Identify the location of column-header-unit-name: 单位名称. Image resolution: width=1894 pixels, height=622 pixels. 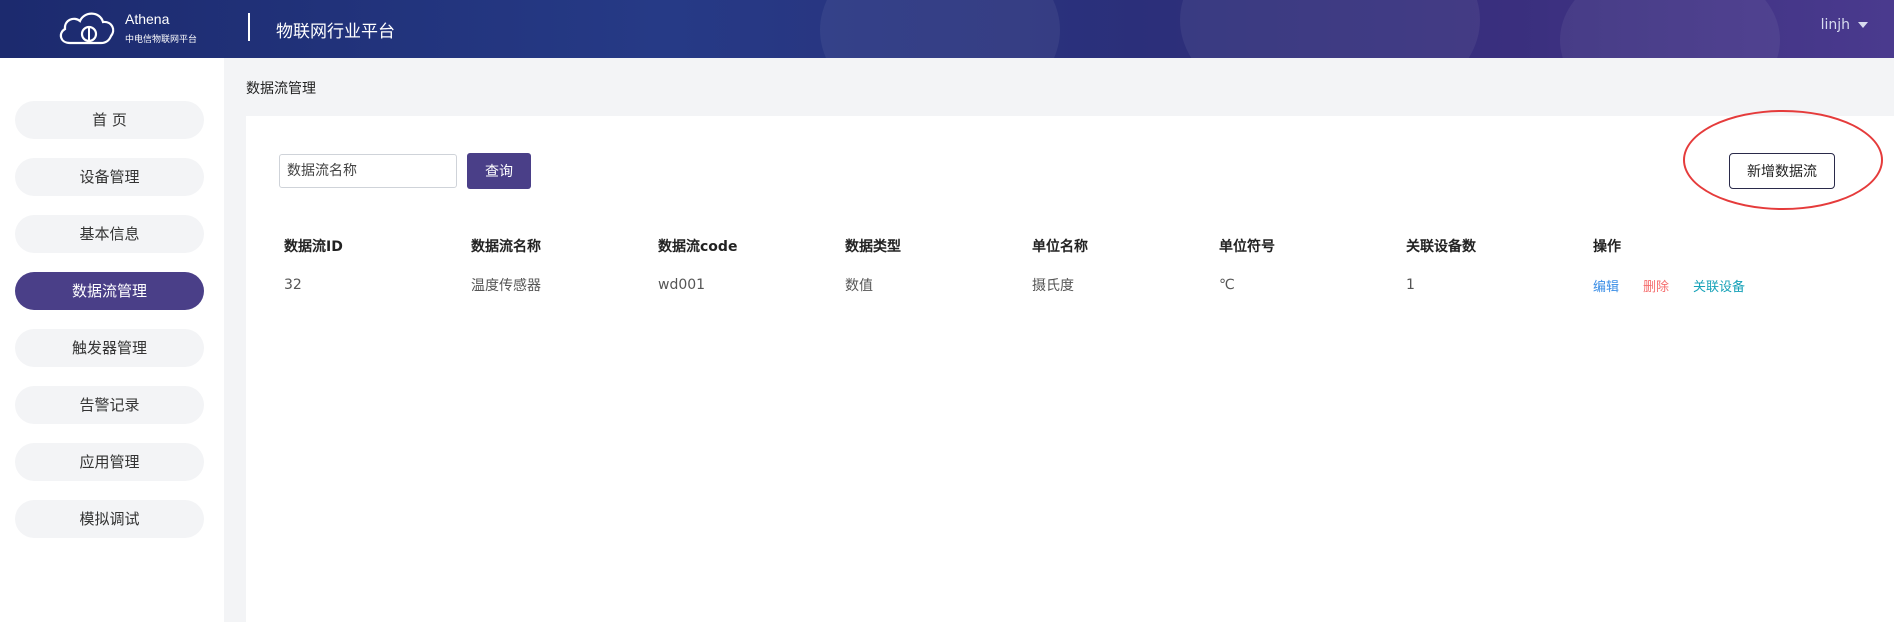
(1060, 247).